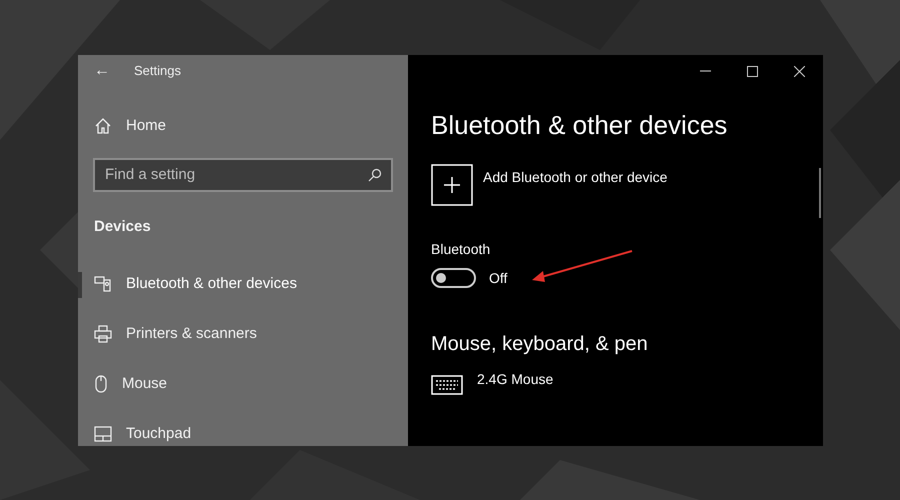 Image resolution: width=900 pixels, height=500 pixels. I want to click on window-title: Settings, so click(157, 71).